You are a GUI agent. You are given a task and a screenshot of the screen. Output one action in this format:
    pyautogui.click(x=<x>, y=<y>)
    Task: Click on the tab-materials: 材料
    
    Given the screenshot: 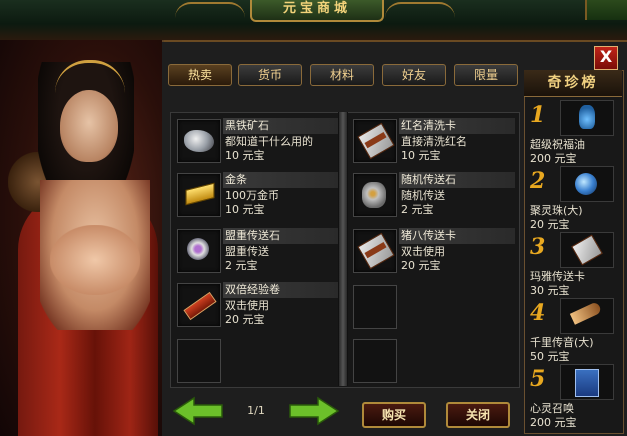 What is the action you would take?
    pyautogui.click(x=342, y=75)
    